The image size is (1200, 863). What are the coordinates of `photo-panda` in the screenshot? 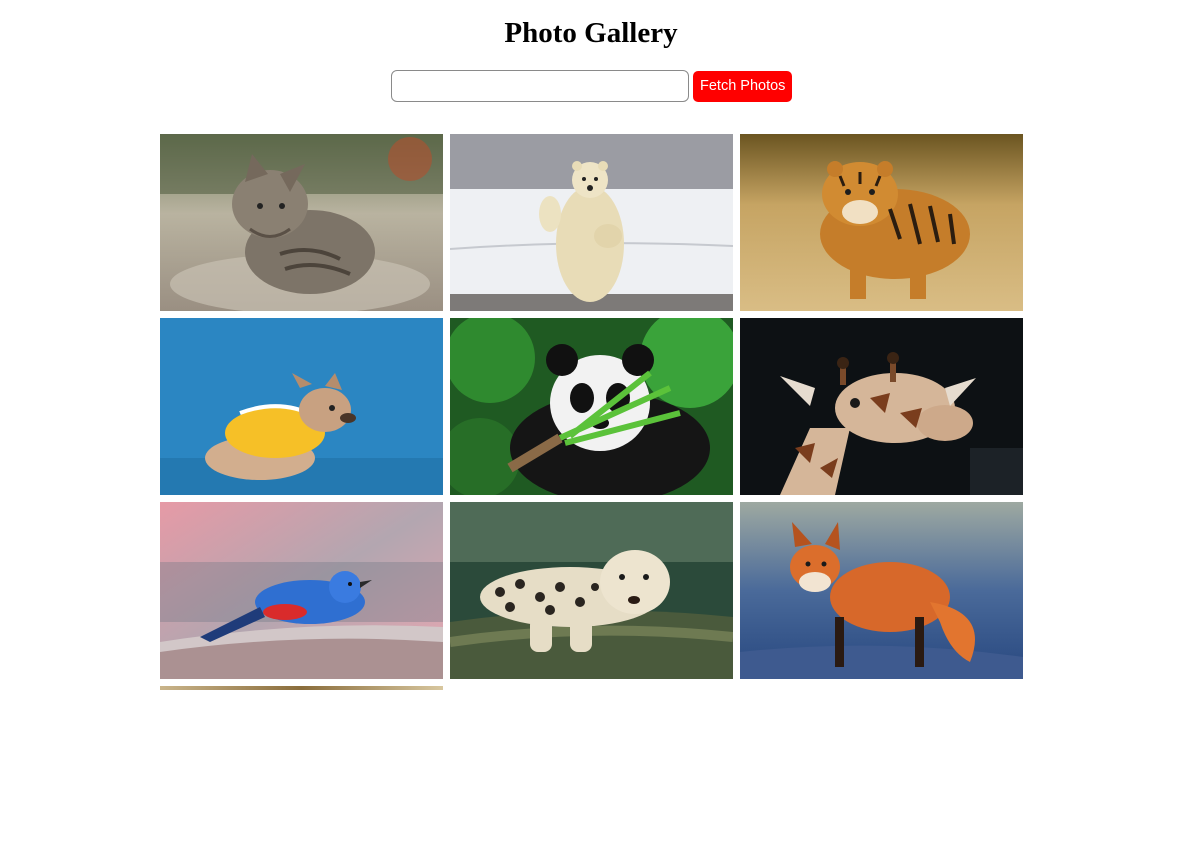 It's located at (591, 406).